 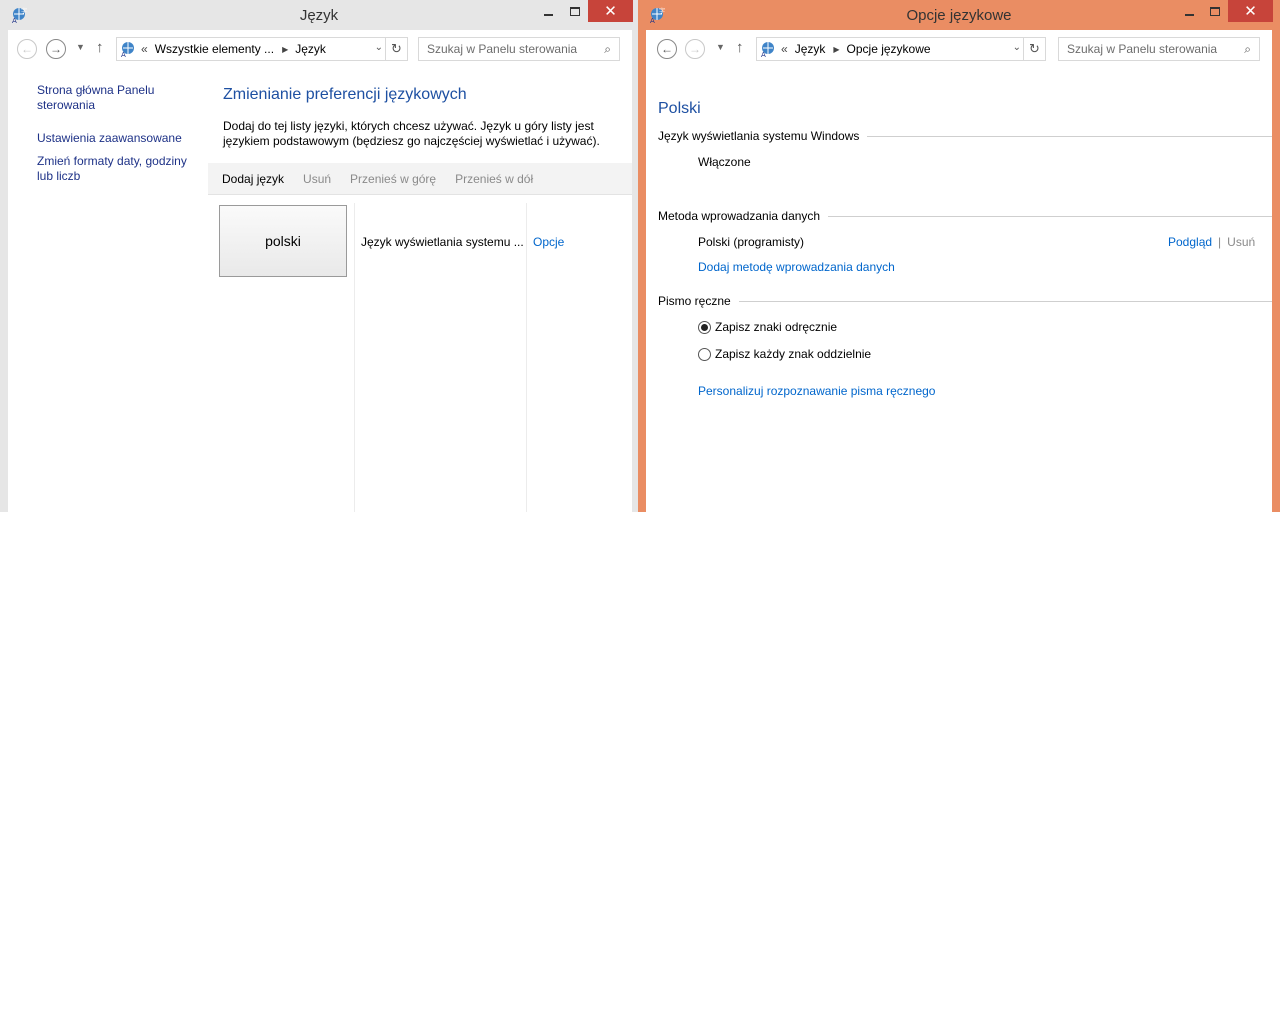 What do you see at coordinates (345, 94) in the screenshot?
I see `page-title: Zmienianie preferencji językowych` at bounding box center [345, 94].